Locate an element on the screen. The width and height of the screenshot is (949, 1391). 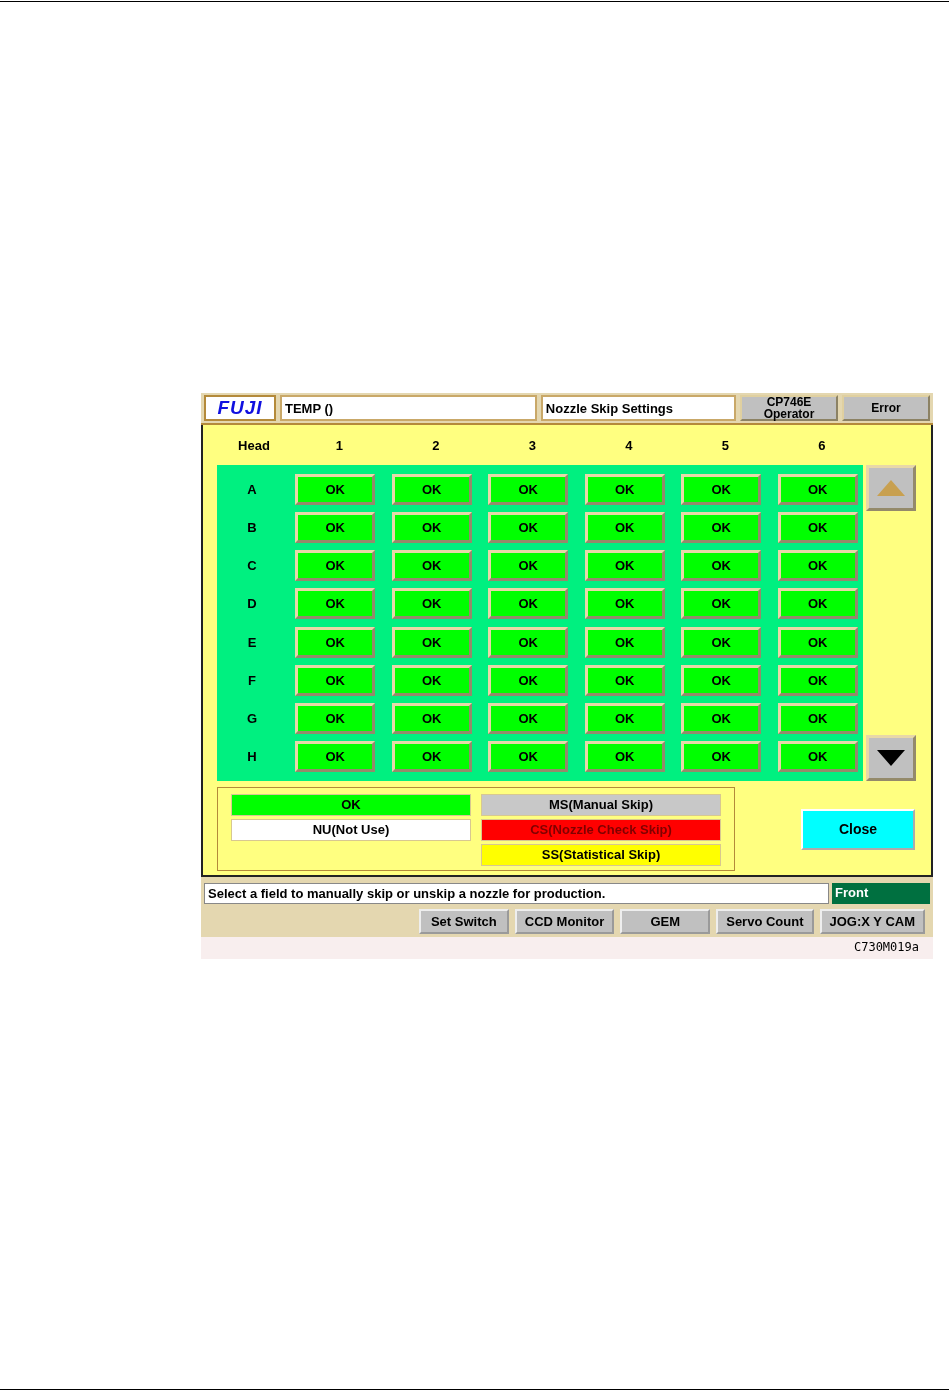
fuji-logo: FUJI is located at coordinates (240, 408).